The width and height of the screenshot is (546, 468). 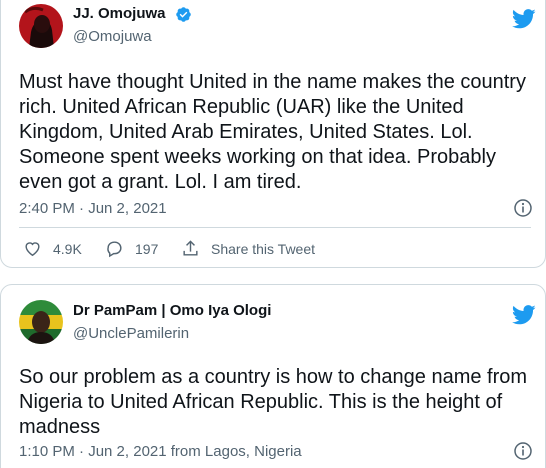 I want to click on like-button: 4.9K, so click(x=52, y=248).